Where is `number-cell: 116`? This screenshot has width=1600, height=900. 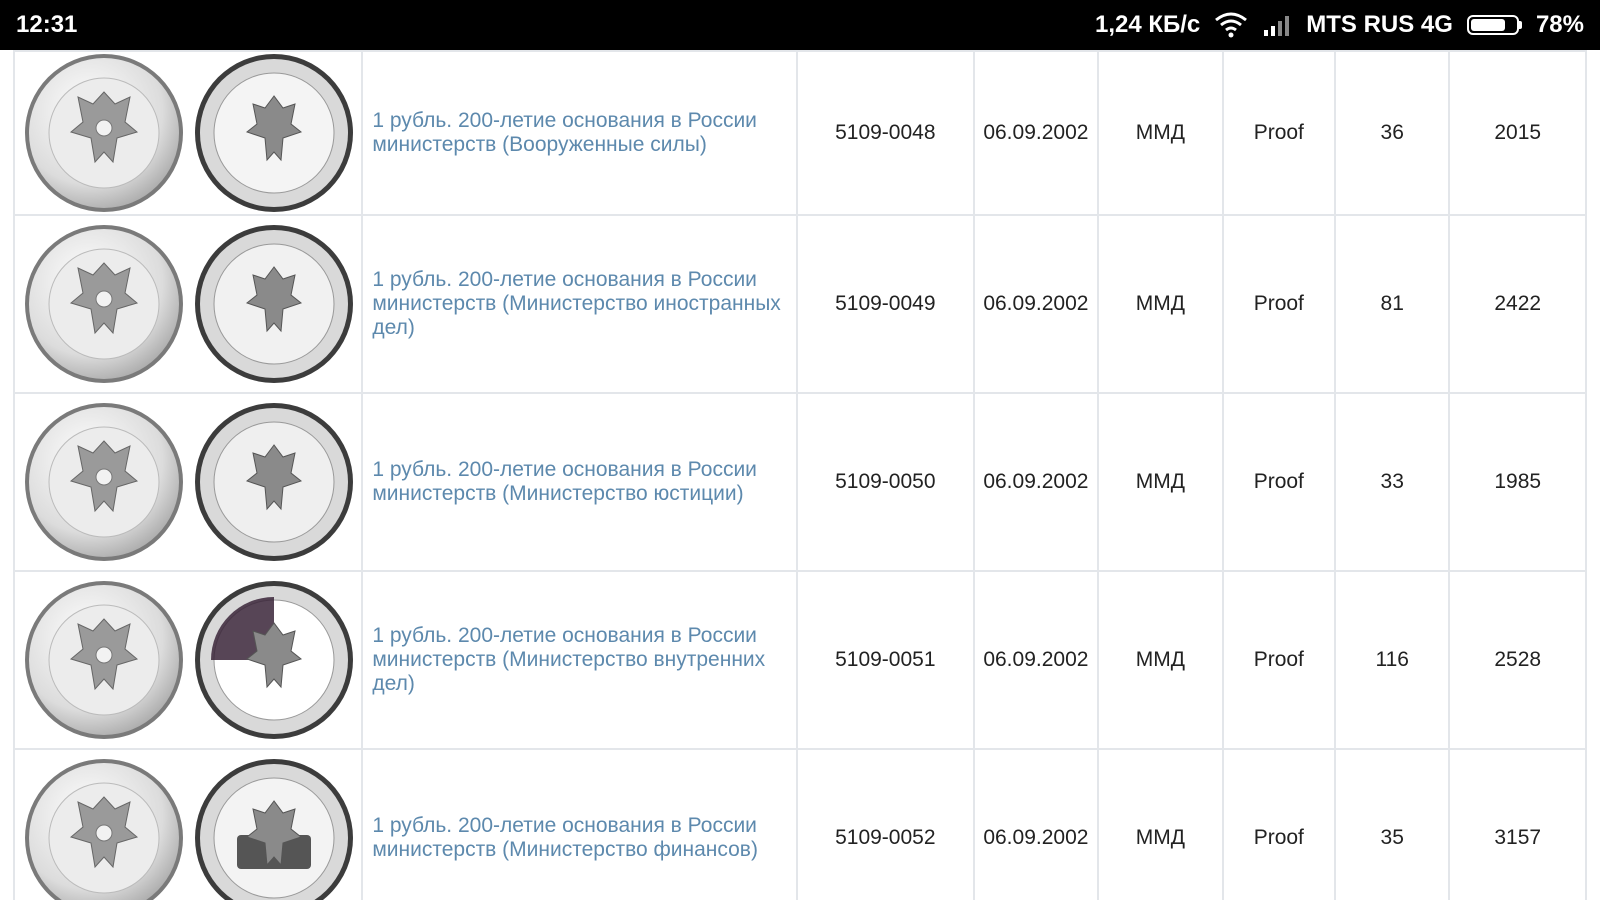 number-cell: 116 is located at coordinates (1392, 660).